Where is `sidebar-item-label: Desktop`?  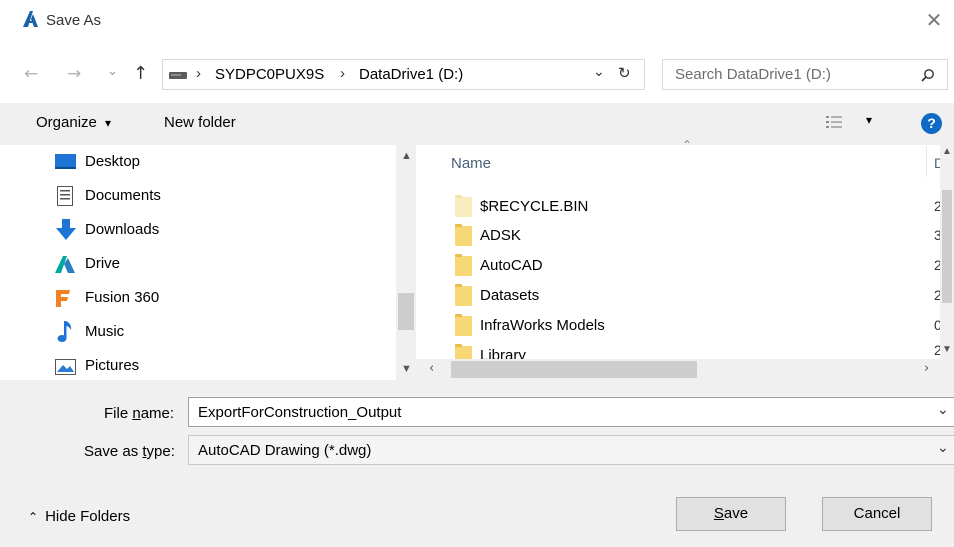
sidebar-item-label: Desktop is located at coordinates (113, 161).